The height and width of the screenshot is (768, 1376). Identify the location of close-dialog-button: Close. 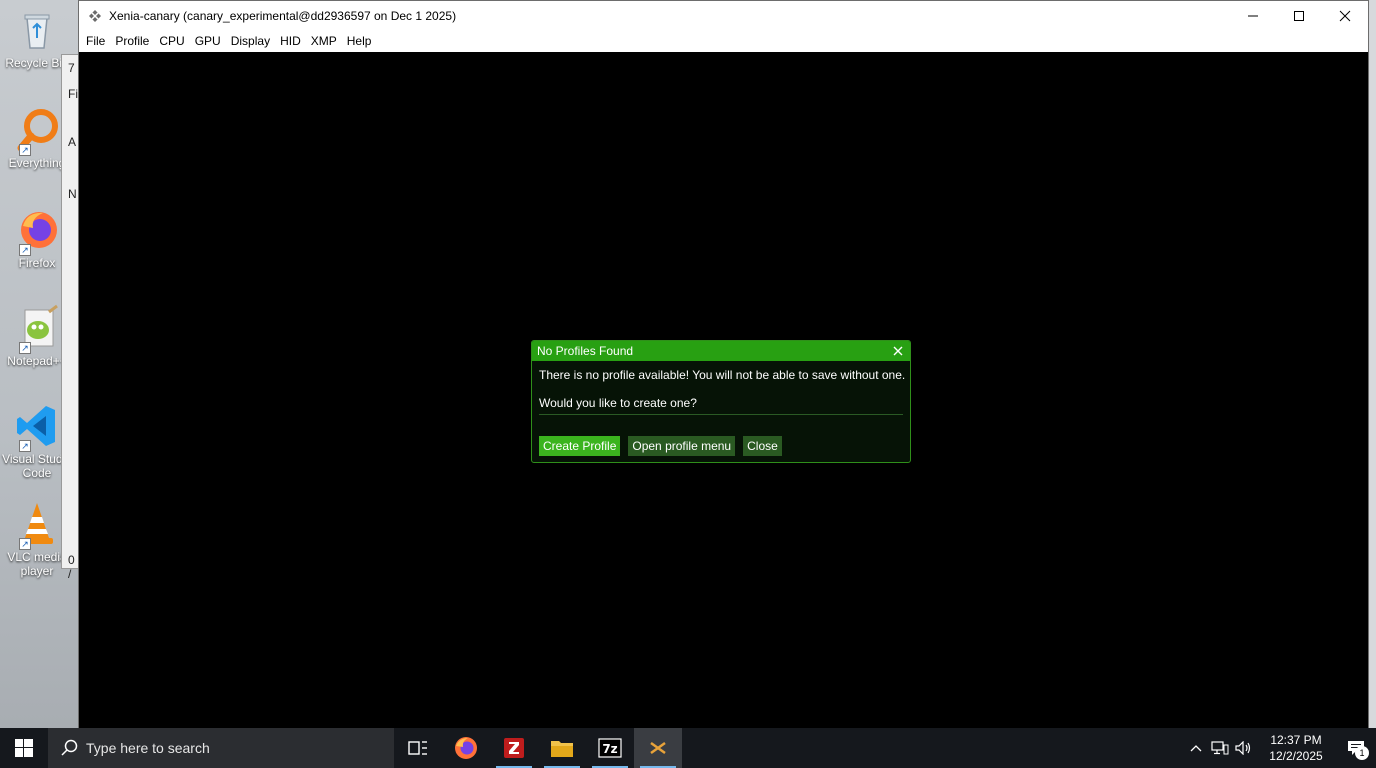
(762, 446).